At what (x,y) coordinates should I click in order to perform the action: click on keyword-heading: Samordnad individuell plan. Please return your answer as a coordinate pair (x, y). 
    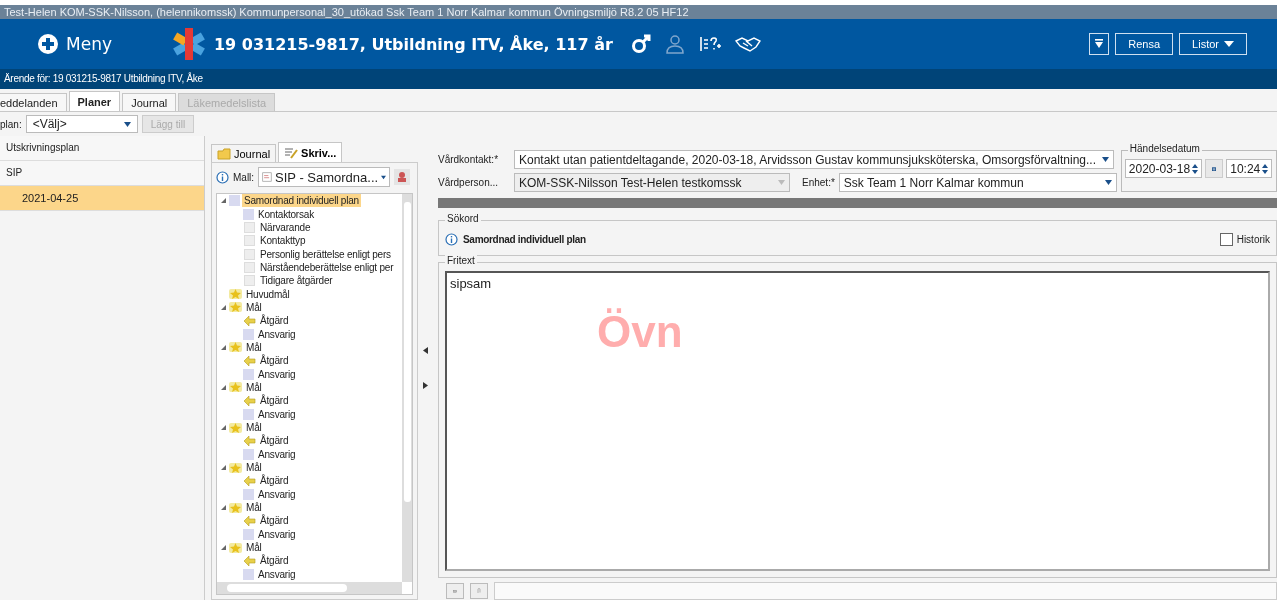
    Looking at the image, I should click on (524, 239).